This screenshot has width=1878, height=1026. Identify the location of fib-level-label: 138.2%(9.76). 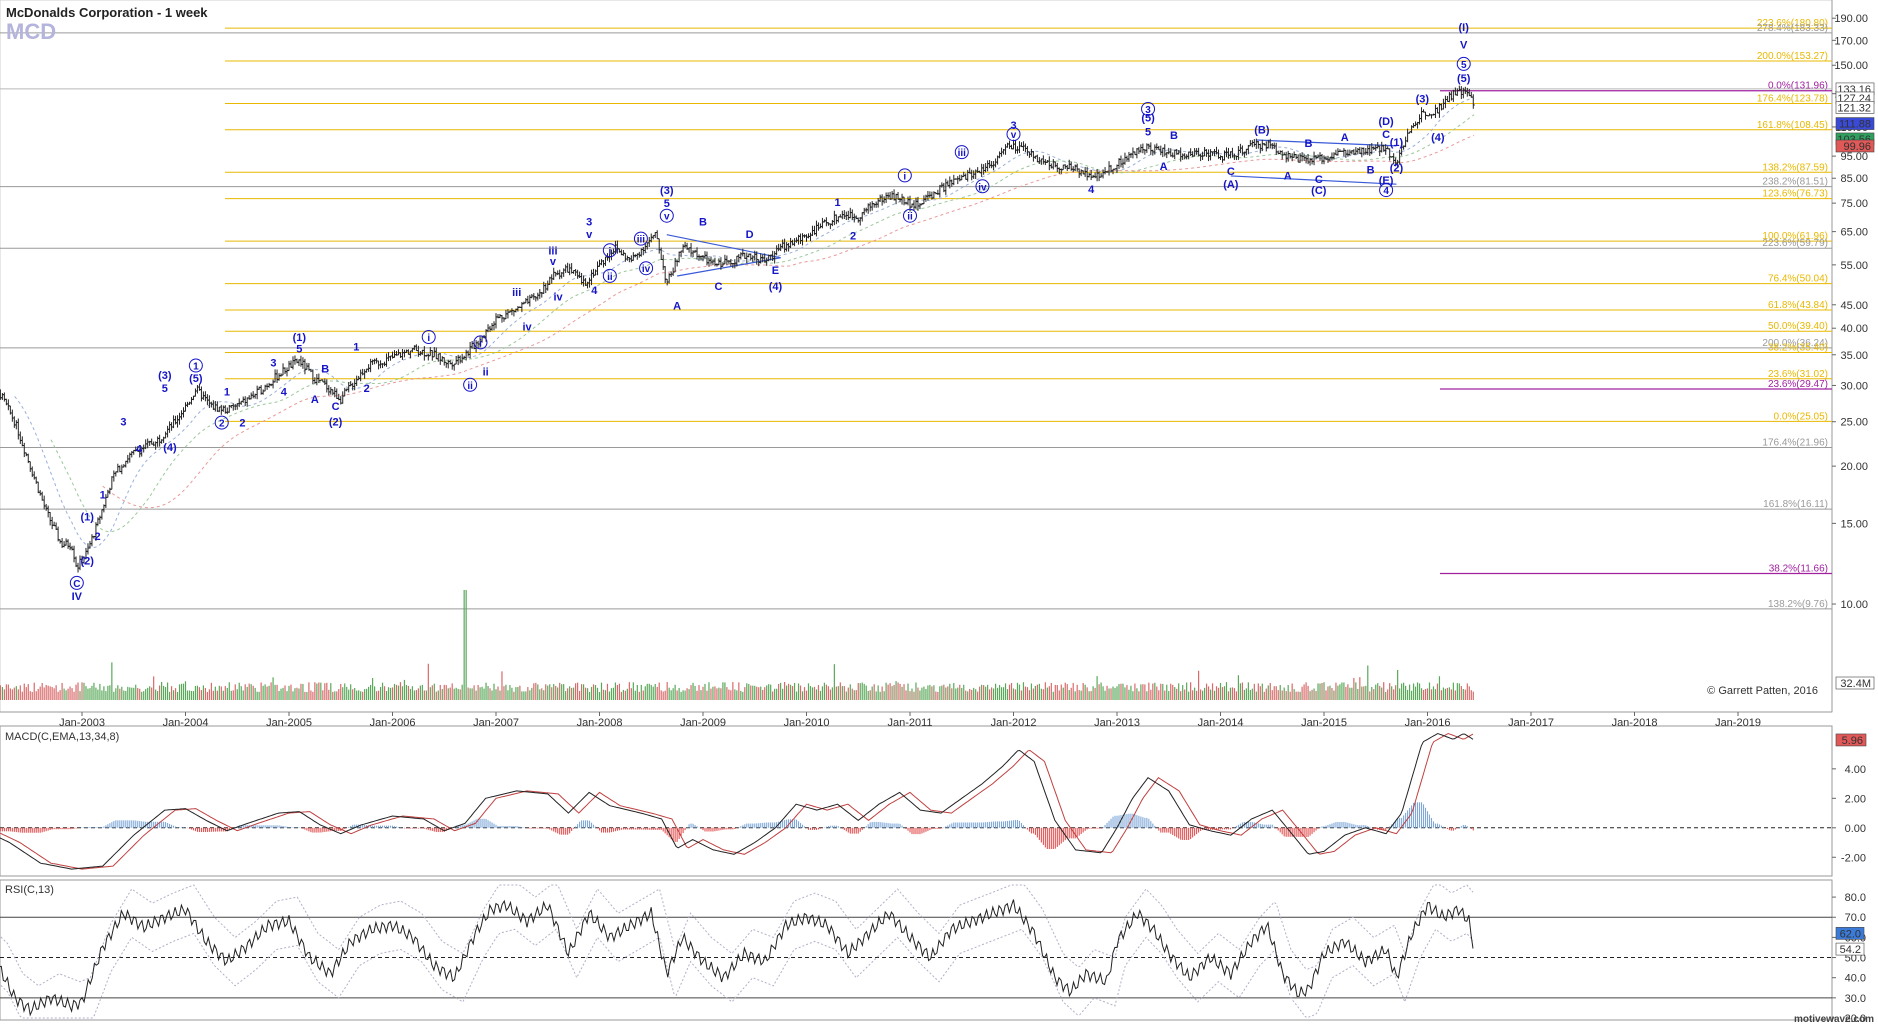
(1798, 604).